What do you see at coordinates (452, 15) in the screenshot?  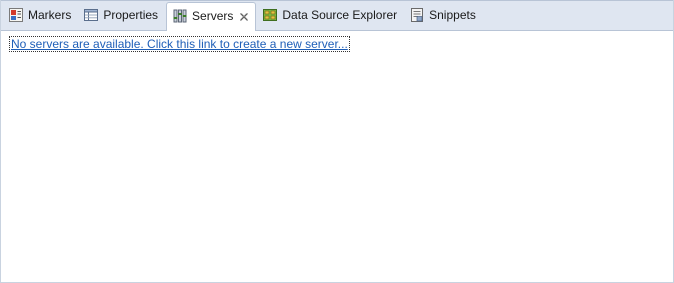 I see `tab-snippets-label: Snippets` at bounding box center [452, 15].